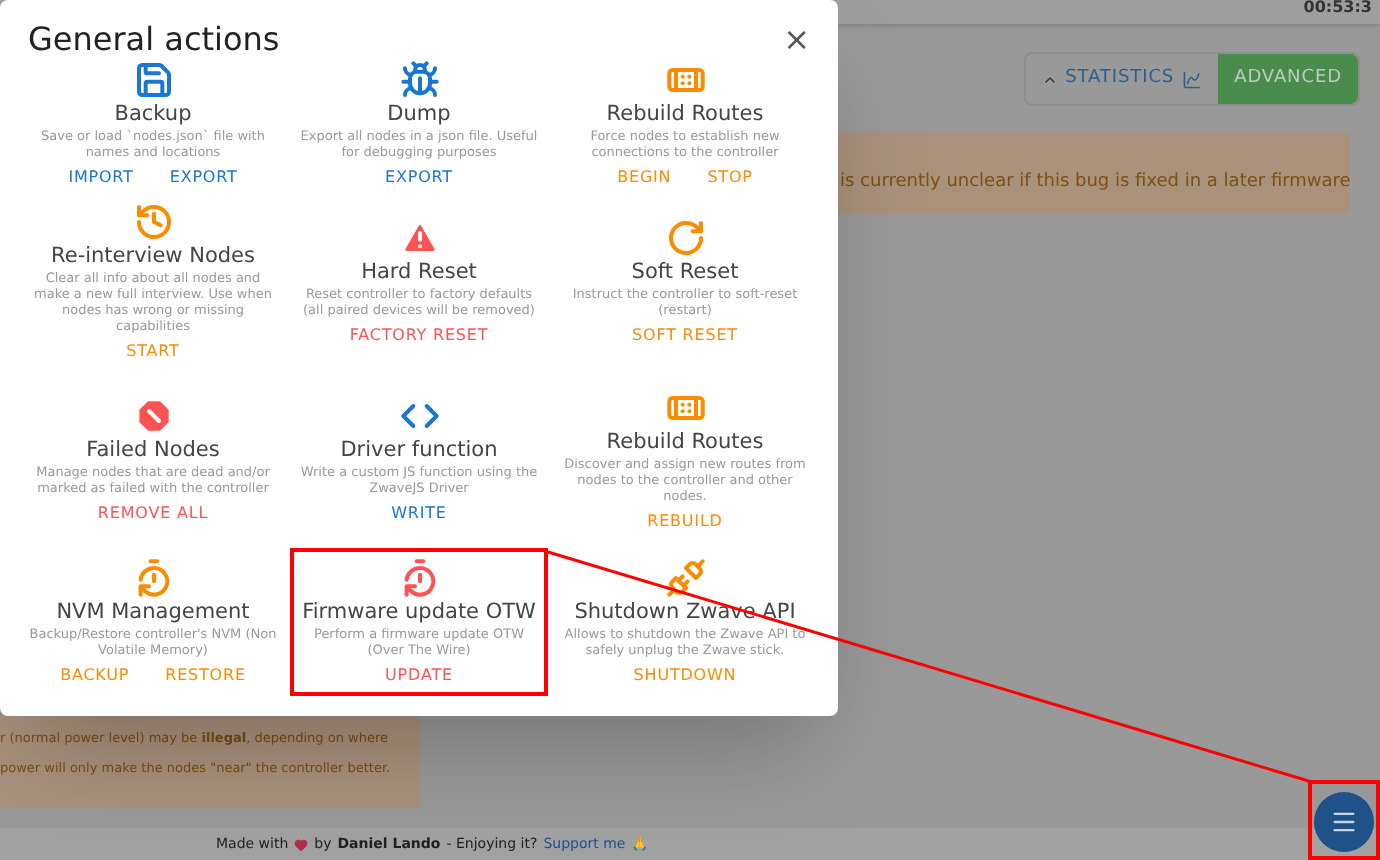 This screenshot has height=860, width=1380. I want to click on menu-icon, so click(1344, 822).